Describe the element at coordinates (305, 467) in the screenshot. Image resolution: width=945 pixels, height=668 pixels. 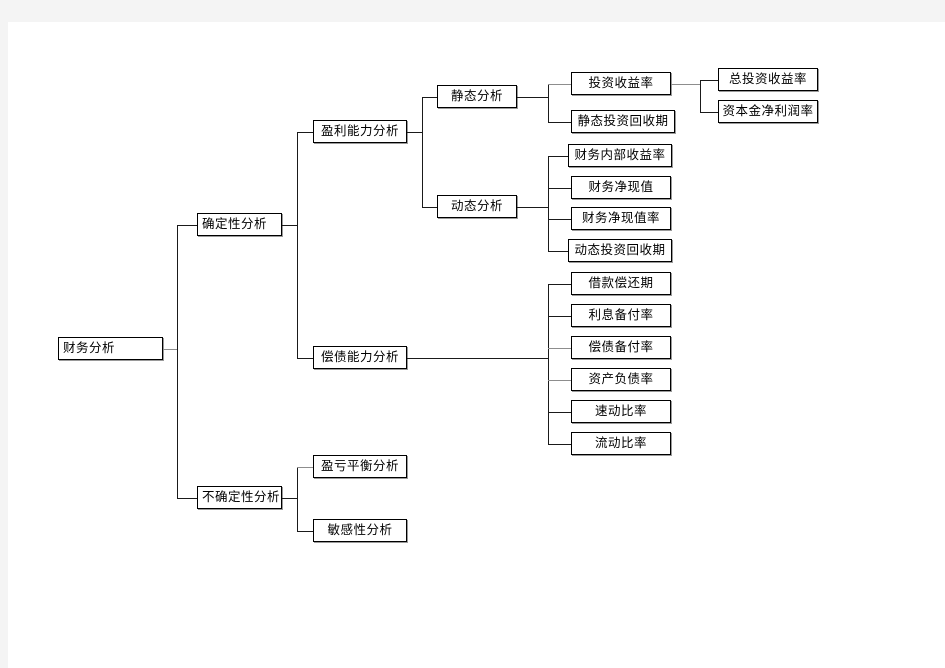
I see `connector-to-breakeven` at that location.